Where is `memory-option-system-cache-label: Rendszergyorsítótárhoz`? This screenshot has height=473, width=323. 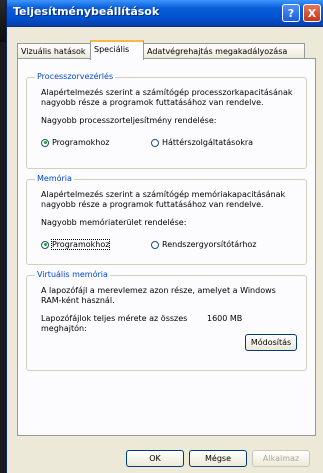 memory-option-system-cache-label: Rendszergyorsítótárhoz is located at coordinates (209, 244).